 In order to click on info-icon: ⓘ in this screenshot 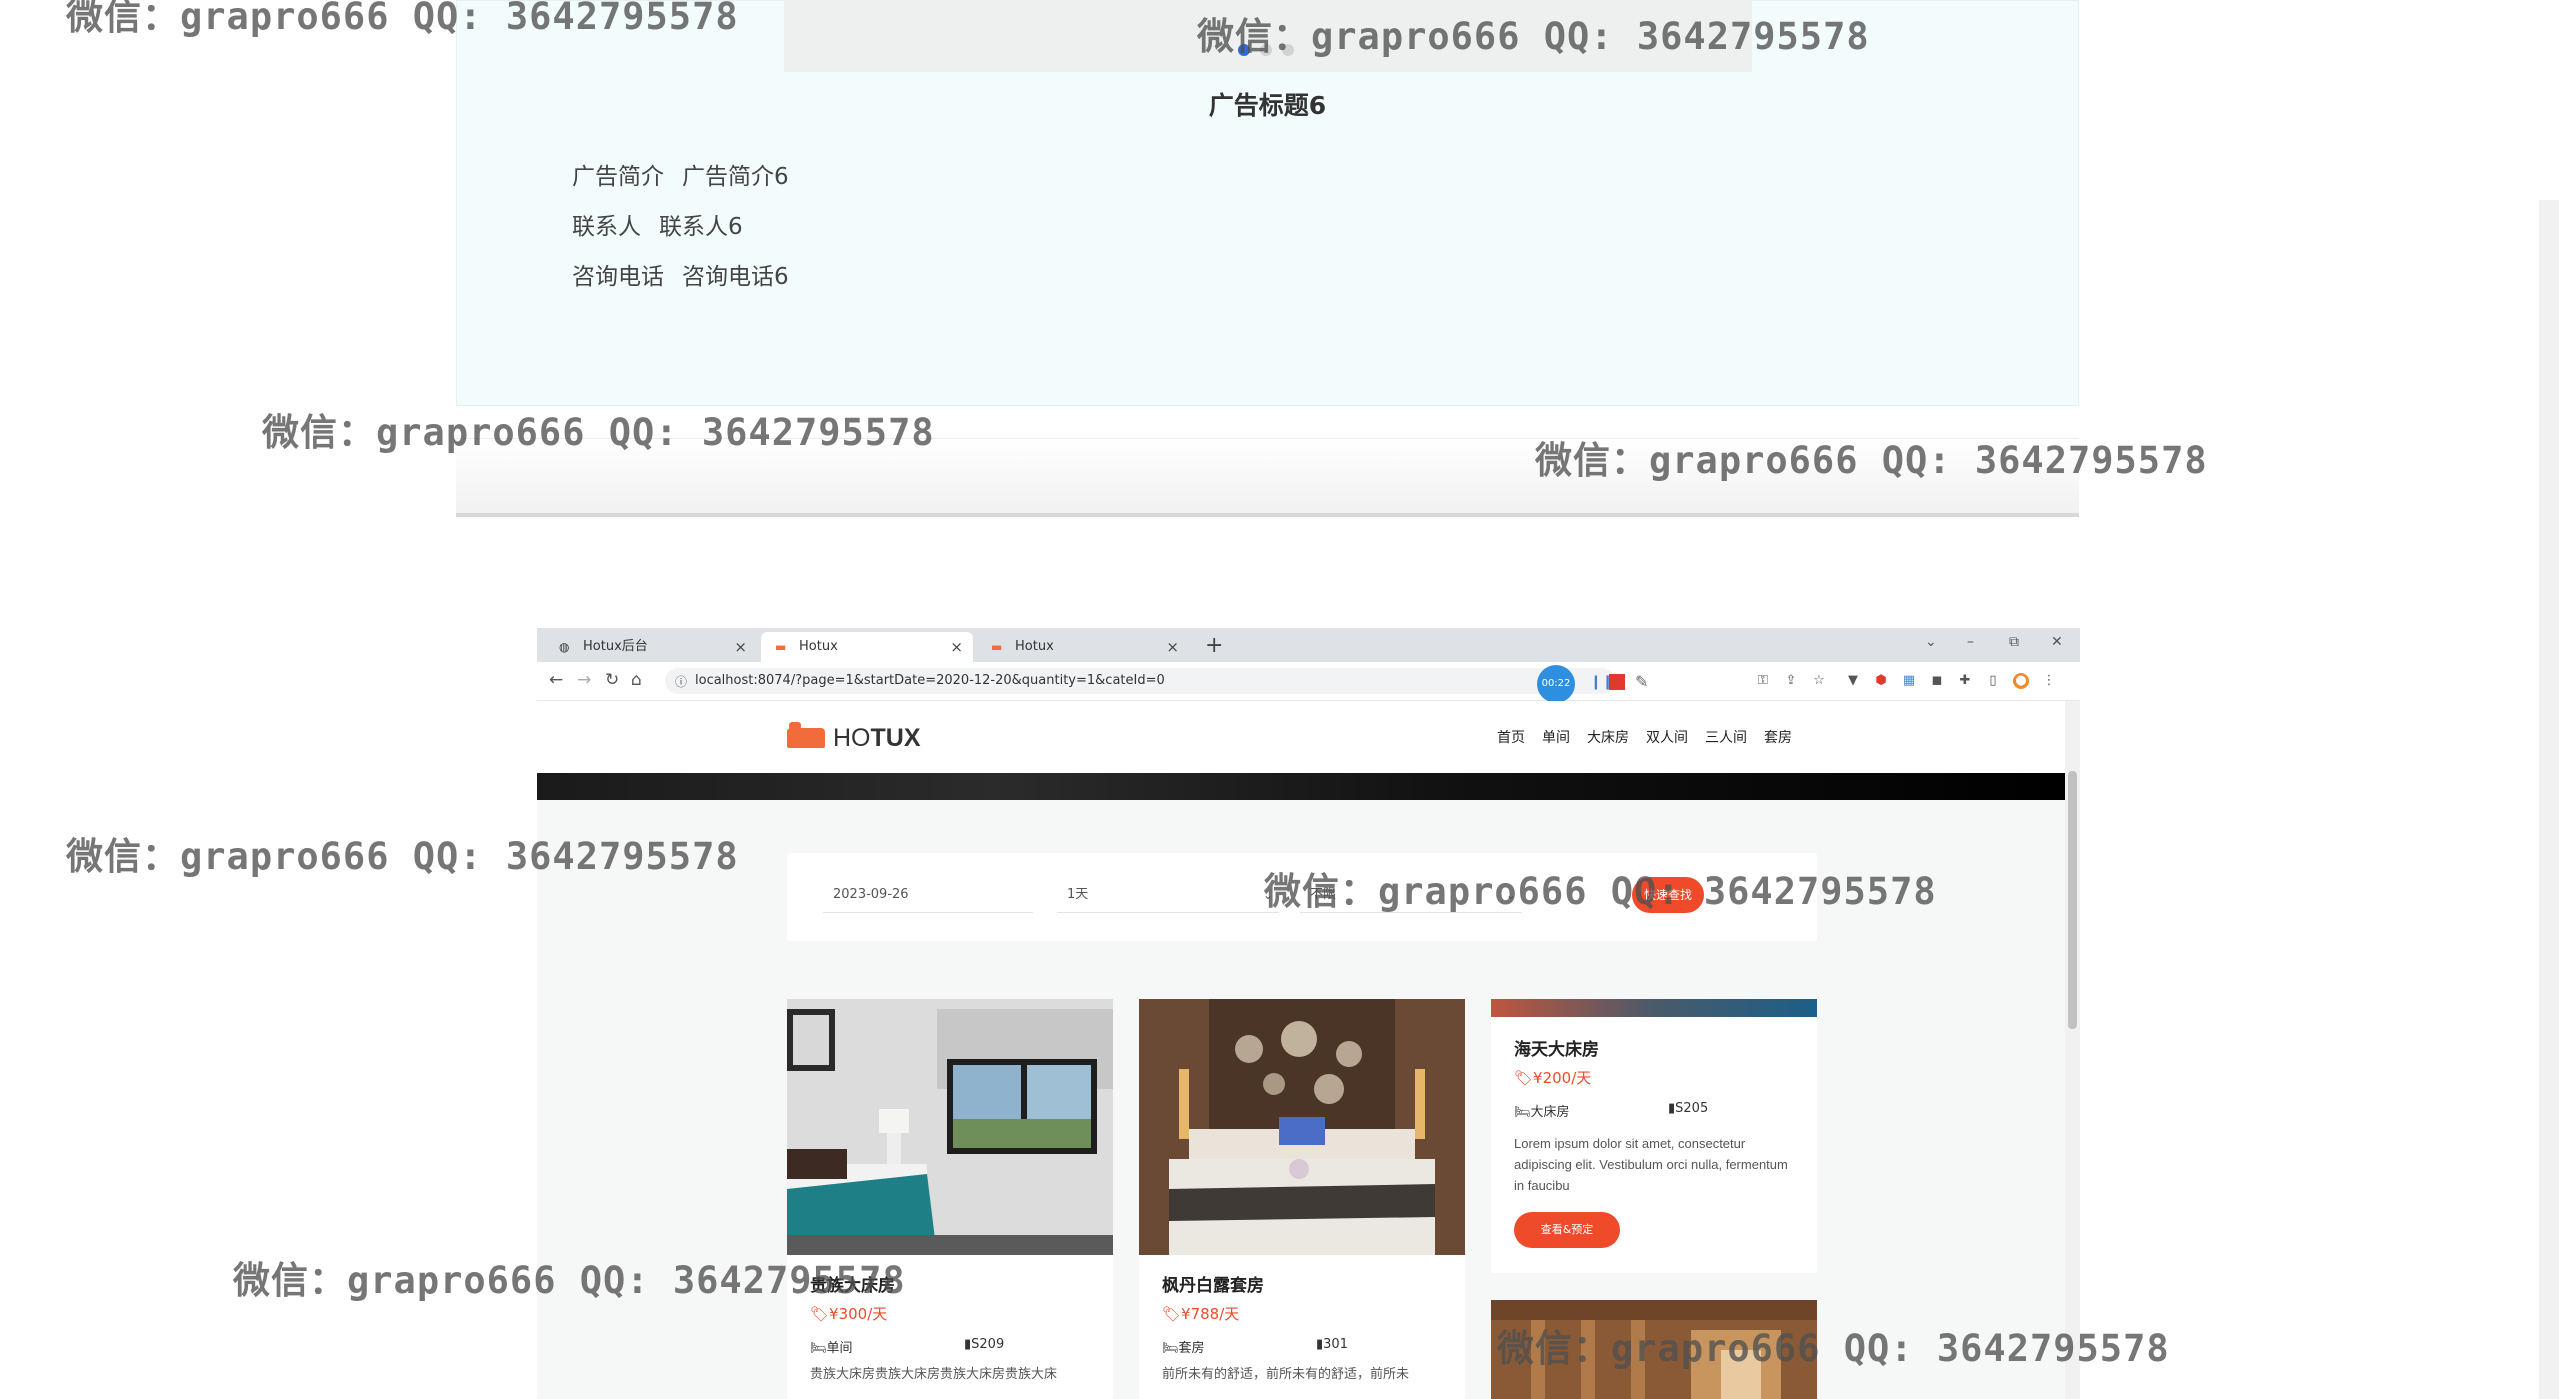, I will do `click(681, 681)`.